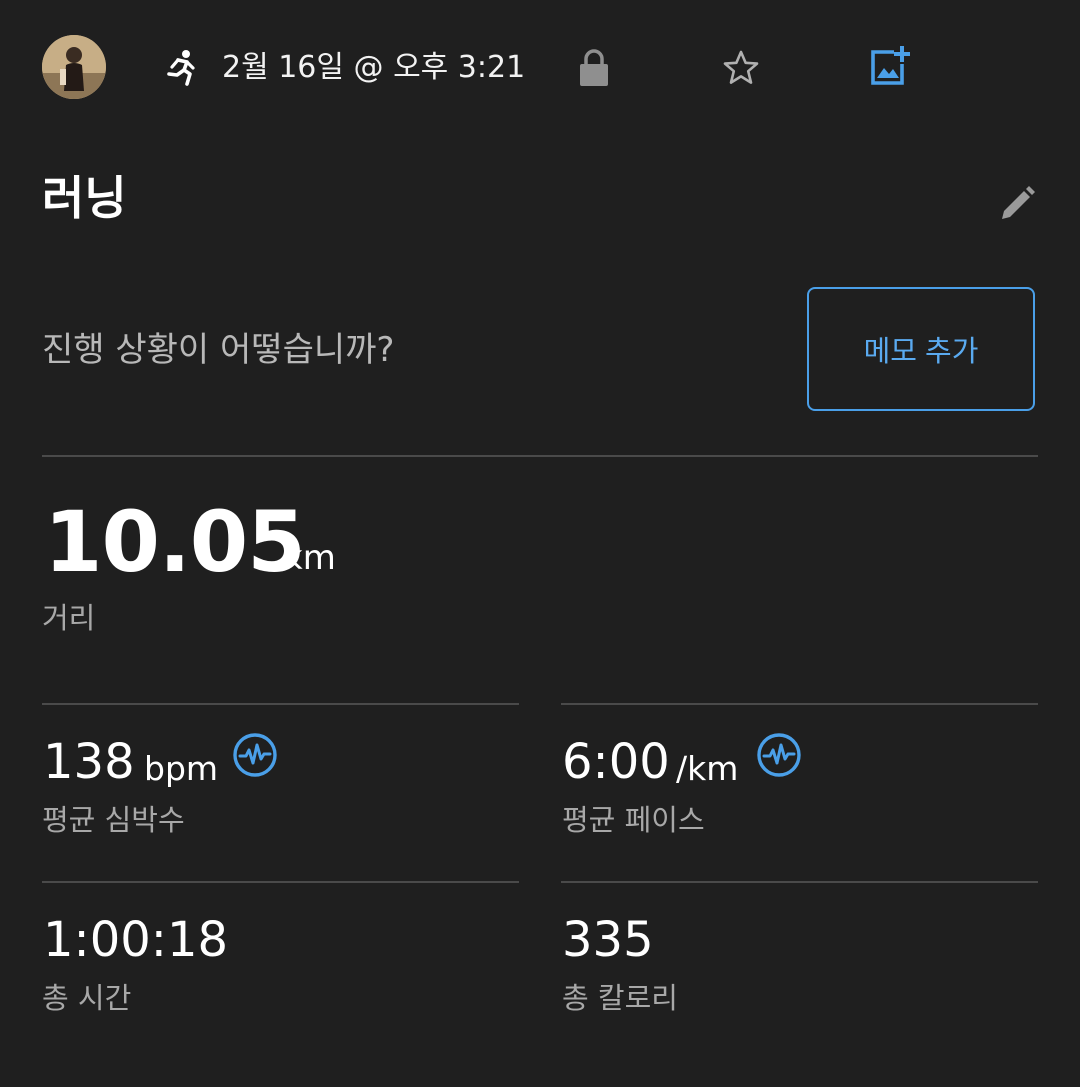 Image resolution: width=1080 pixels, height=1087 pixels. What do you see at coordinates (175, 542) in the screenshot?
I see `distance-value: 10.05` at bounding box center [175, 542].